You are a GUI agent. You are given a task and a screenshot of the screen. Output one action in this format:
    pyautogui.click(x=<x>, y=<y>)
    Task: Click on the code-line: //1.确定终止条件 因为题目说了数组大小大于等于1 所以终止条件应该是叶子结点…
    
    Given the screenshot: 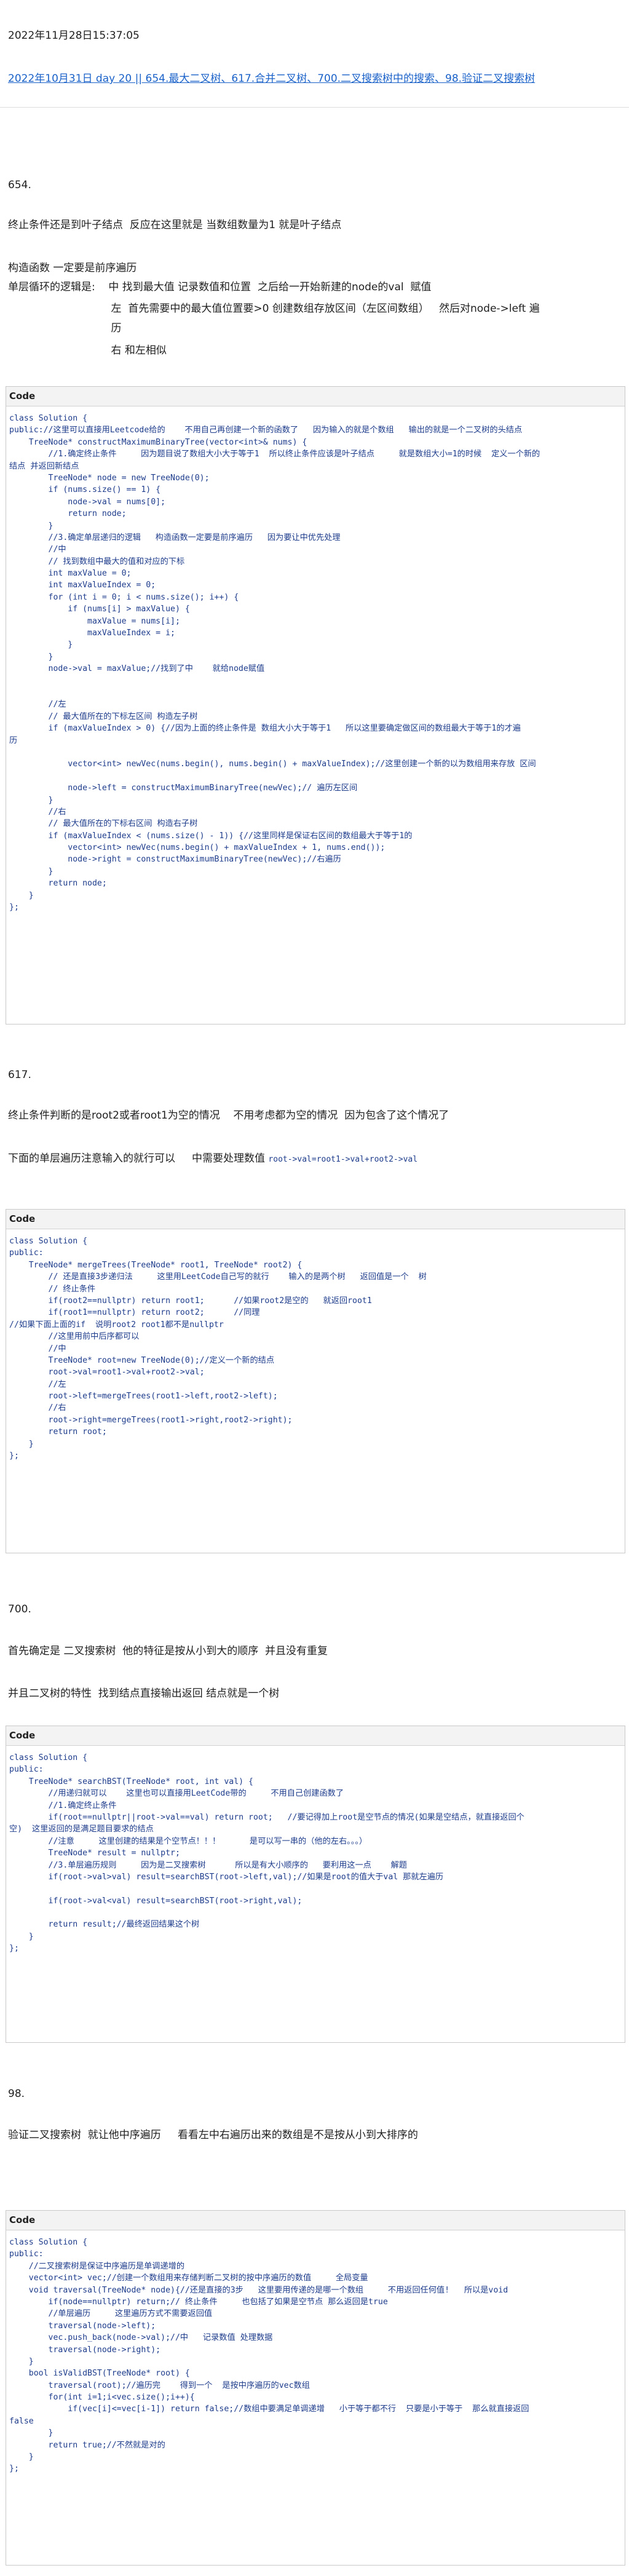 What is the action you would take?
    pyautogui.click(x=274, y=454)
    